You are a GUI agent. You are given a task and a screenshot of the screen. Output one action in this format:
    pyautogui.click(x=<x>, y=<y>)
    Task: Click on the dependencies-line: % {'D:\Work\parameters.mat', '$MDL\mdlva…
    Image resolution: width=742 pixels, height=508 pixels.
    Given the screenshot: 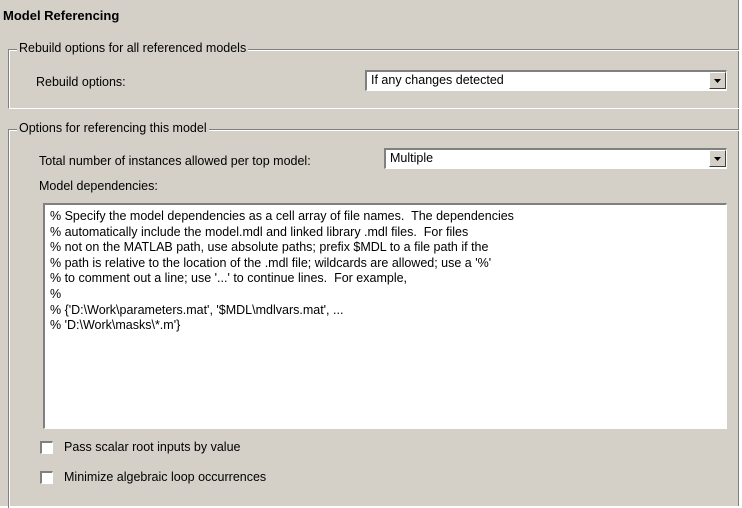 What is the action you would take?
    pyautogui.click(x=197, y=309)
    